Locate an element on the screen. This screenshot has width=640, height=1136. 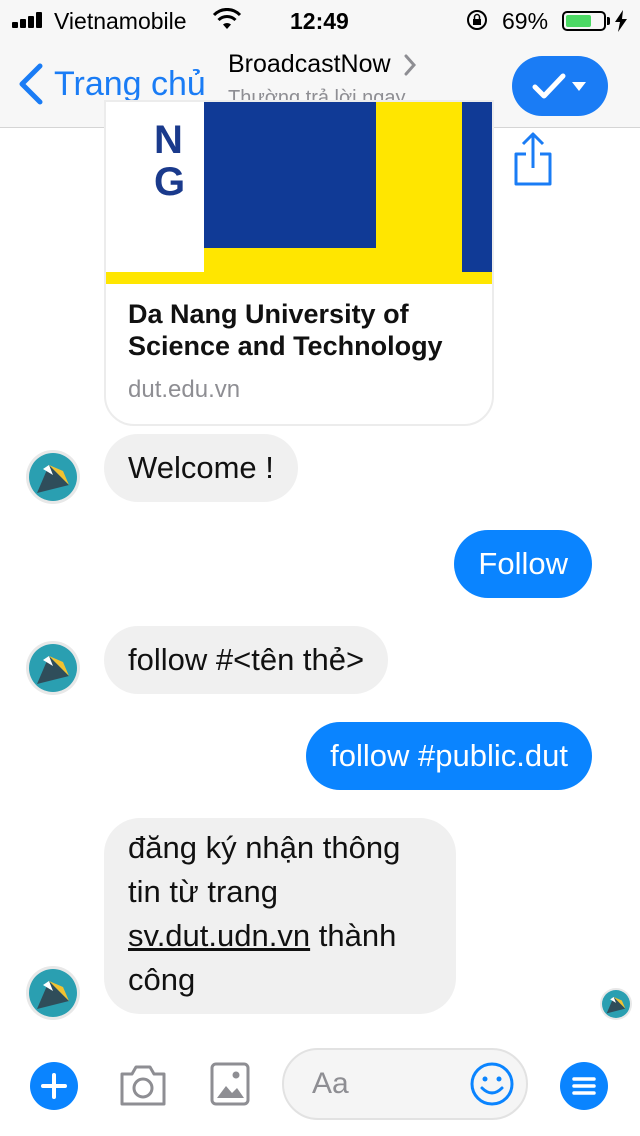
incoming-message: follow #<tên thẻ> is located at coordinates (246, 660).